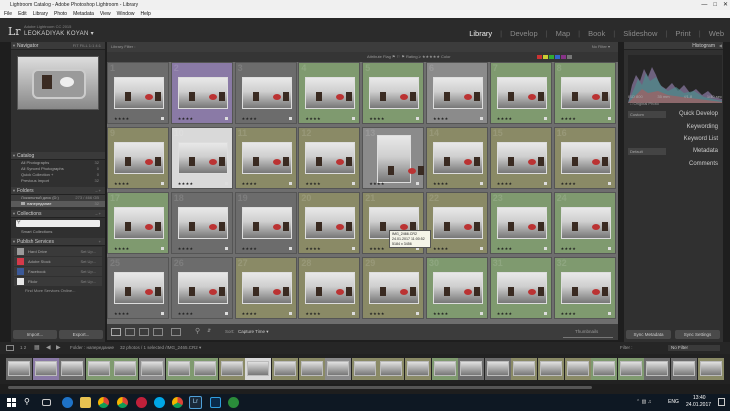 This screenshot has height=411, width=730. Describe the element at coordinates (699, 398) in the screenshot. I see `clock-time: 13:40` at that location.